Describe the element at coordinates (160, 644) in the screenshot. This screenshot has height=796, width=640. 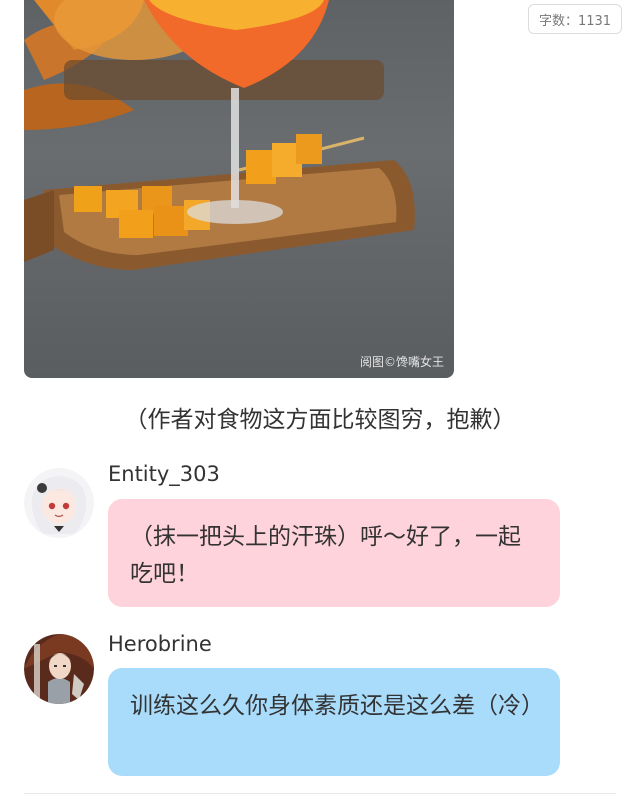
I see `username-herobrine: Herobrine` at that location.